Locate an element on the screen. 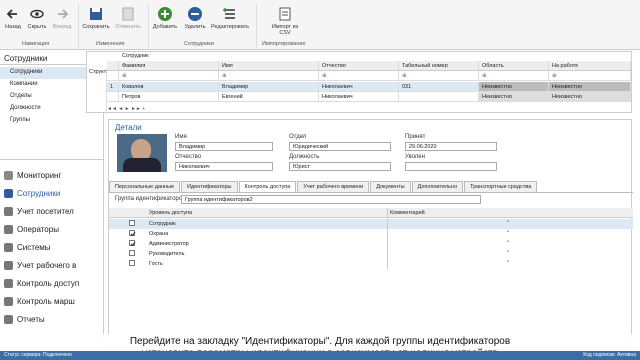 Image resolution: width=640 pixels, height=360 pixels. access-level-name: Руководитель is located at coordinates (167, 254).